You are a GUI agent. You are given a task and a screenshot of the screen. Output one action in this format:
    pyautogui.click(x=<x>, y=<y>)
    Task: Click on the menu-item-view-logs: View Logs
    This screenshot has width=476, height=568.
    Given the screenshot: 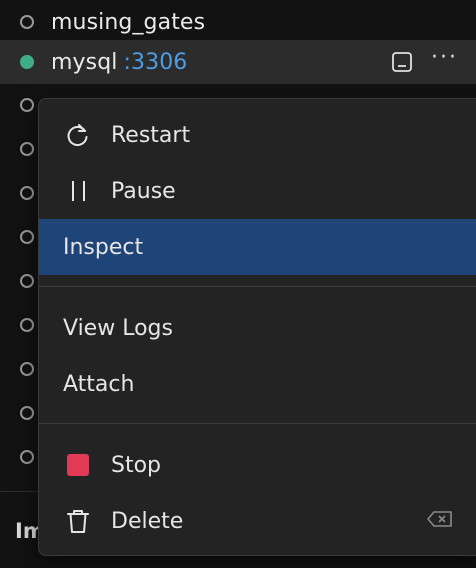 What is the action you would take?
    pyautogui.click(x=257, y=328)
    